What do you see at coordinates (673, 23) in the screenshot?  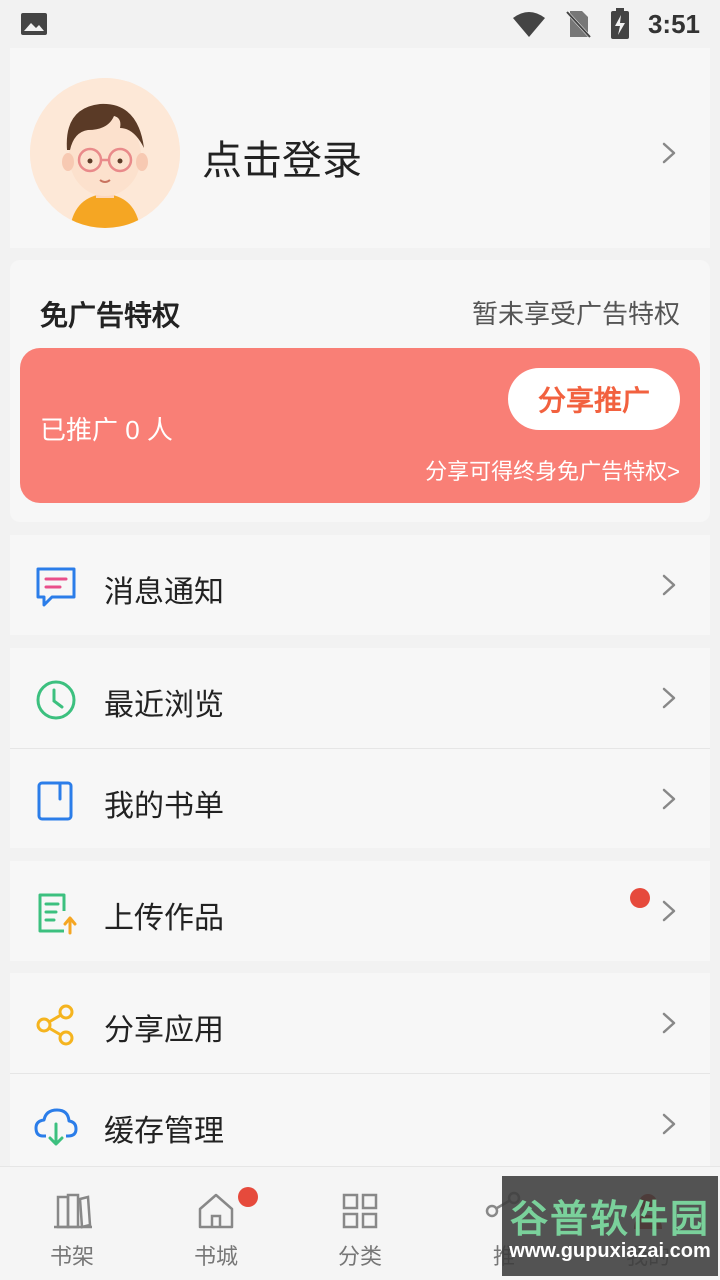 I see `clock-time: 3:51` at bounding box center [673, 23].